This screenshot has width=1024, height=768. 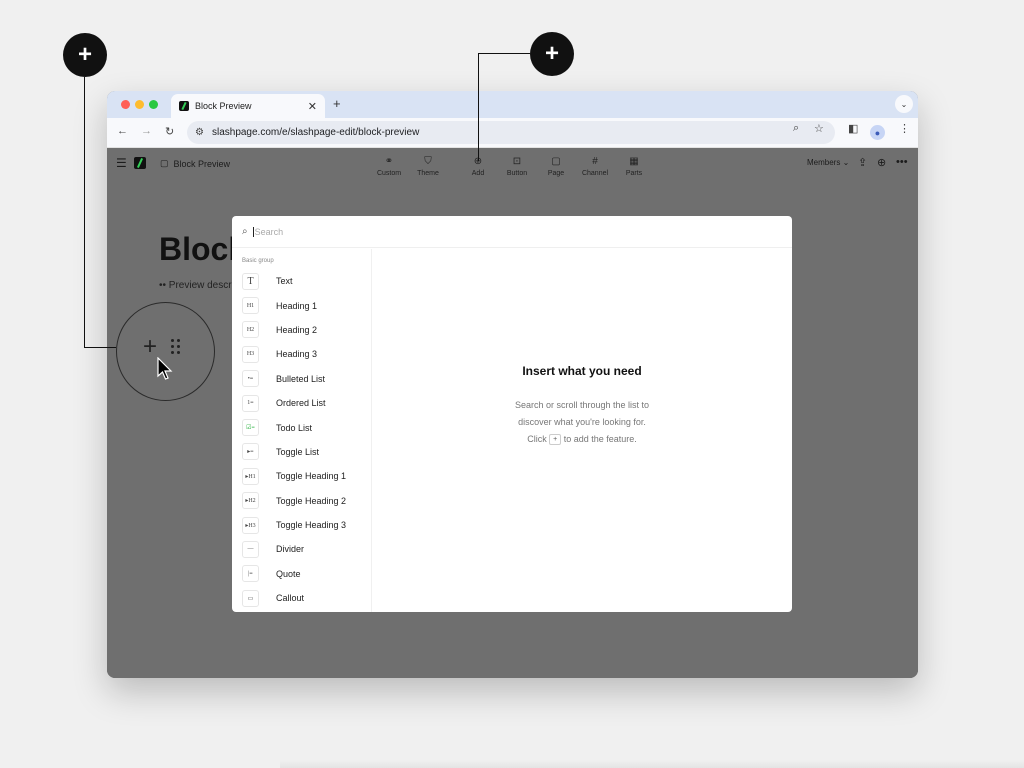 What do you see at coordinates (634, 161) in the screenshot?
I see `parts-icon: ▦` at bounding box center [634, 161].